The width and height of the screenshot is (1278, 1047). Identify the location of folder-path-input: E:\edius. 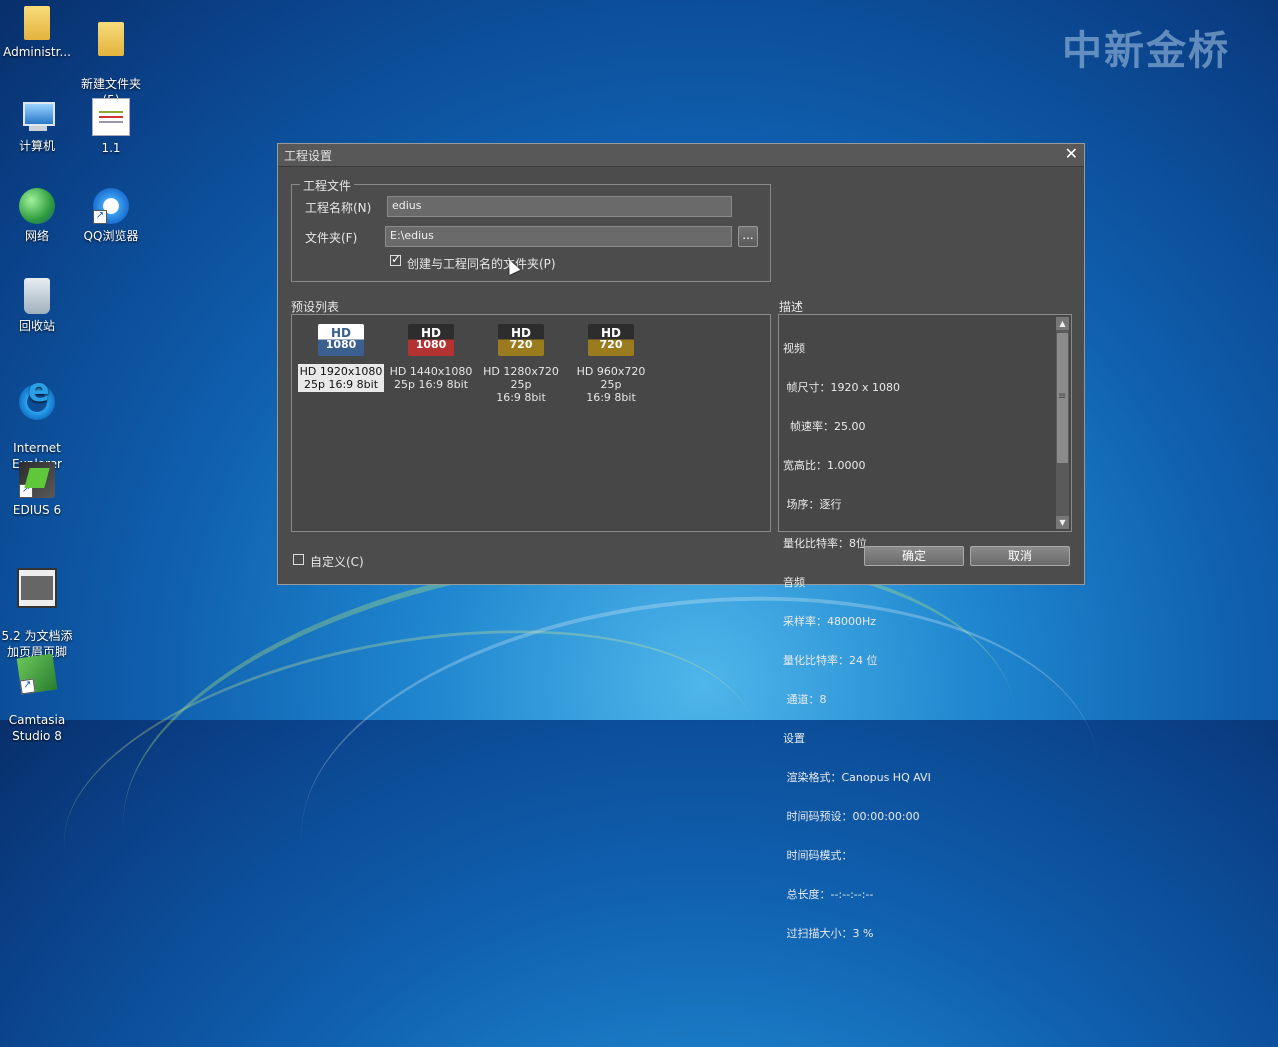
(558, 236).